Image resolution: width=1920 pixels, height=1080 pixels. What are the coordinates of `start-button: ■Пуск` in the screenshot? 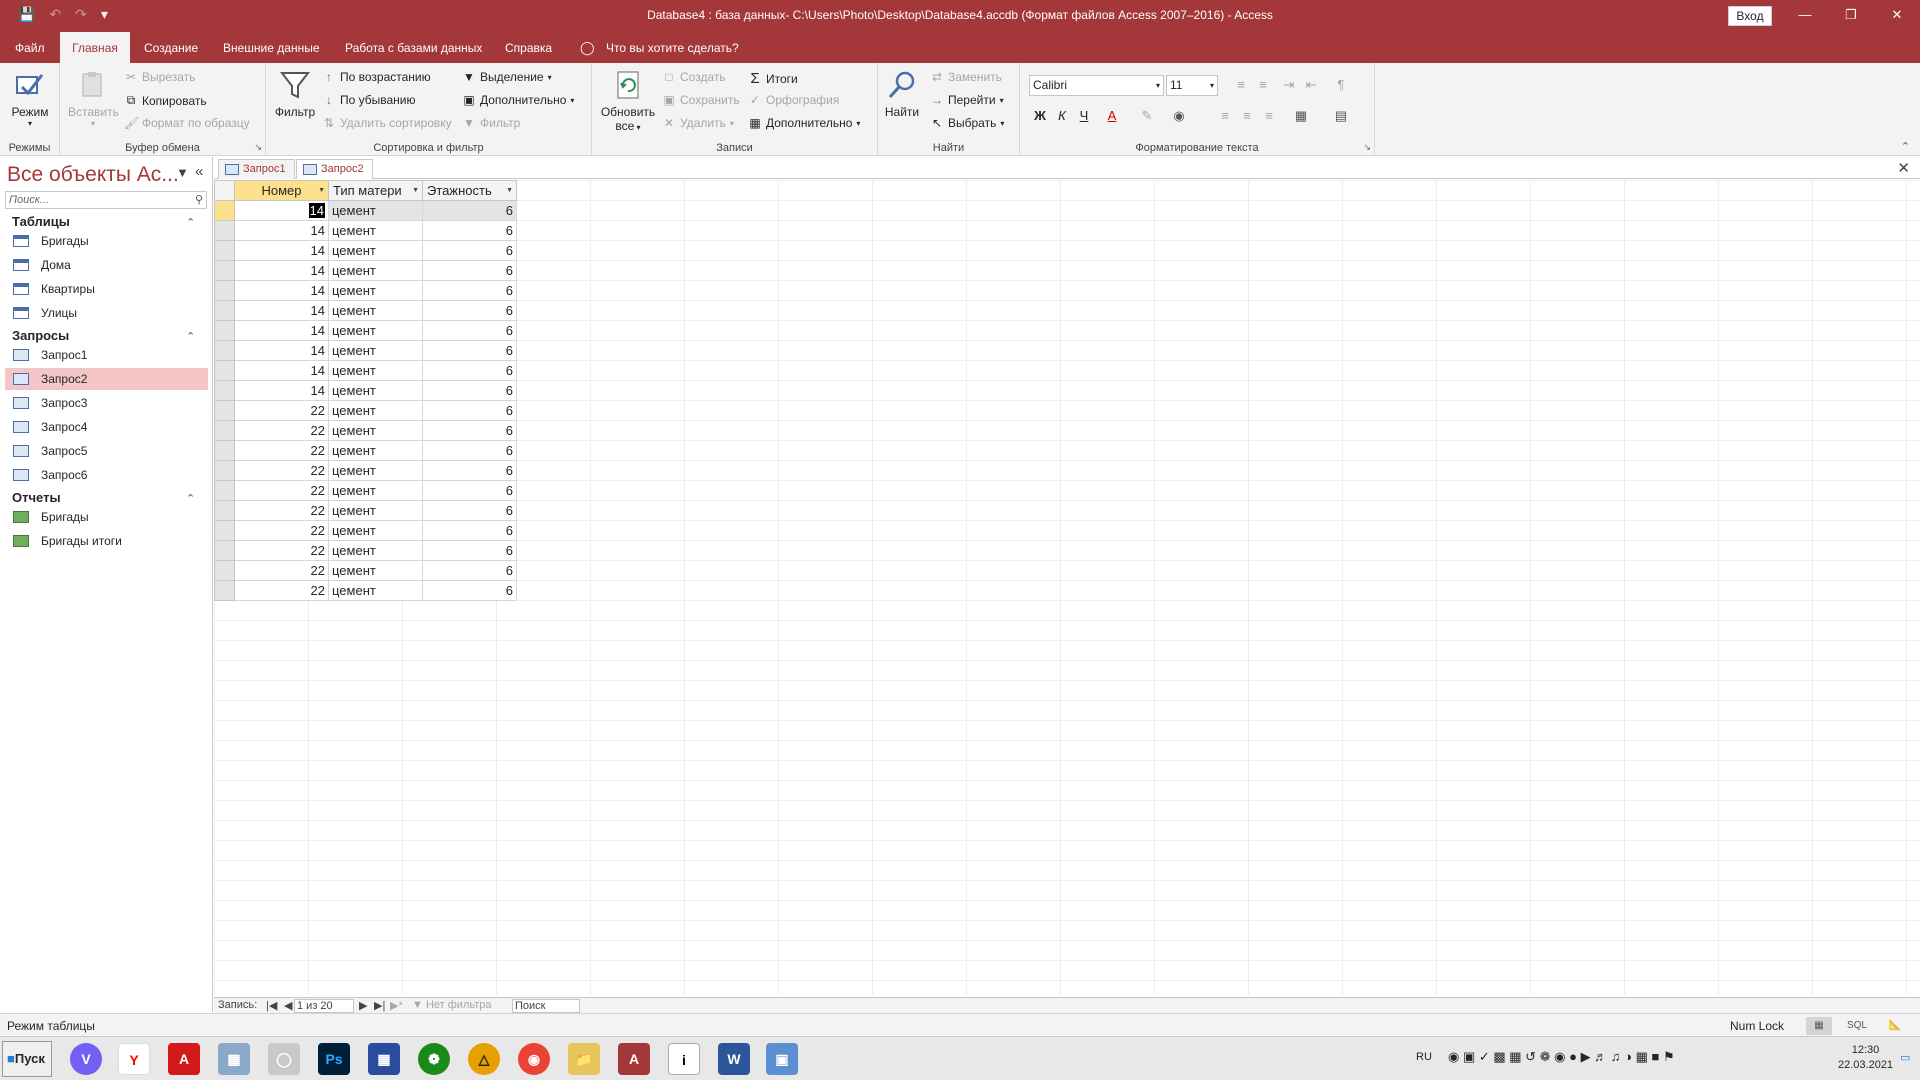 It's located at (27, 1059).